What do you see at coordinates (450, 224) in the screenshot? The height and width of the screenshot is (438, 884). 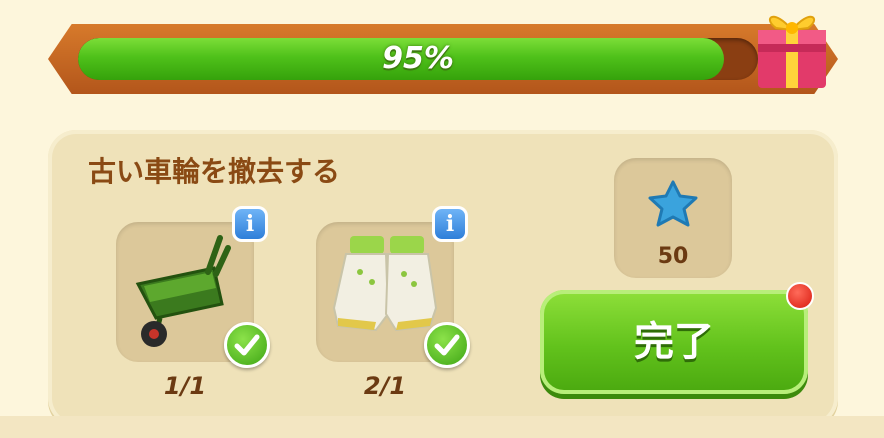 I see `info-button-gloves: i` at bounding box center [450, 224].